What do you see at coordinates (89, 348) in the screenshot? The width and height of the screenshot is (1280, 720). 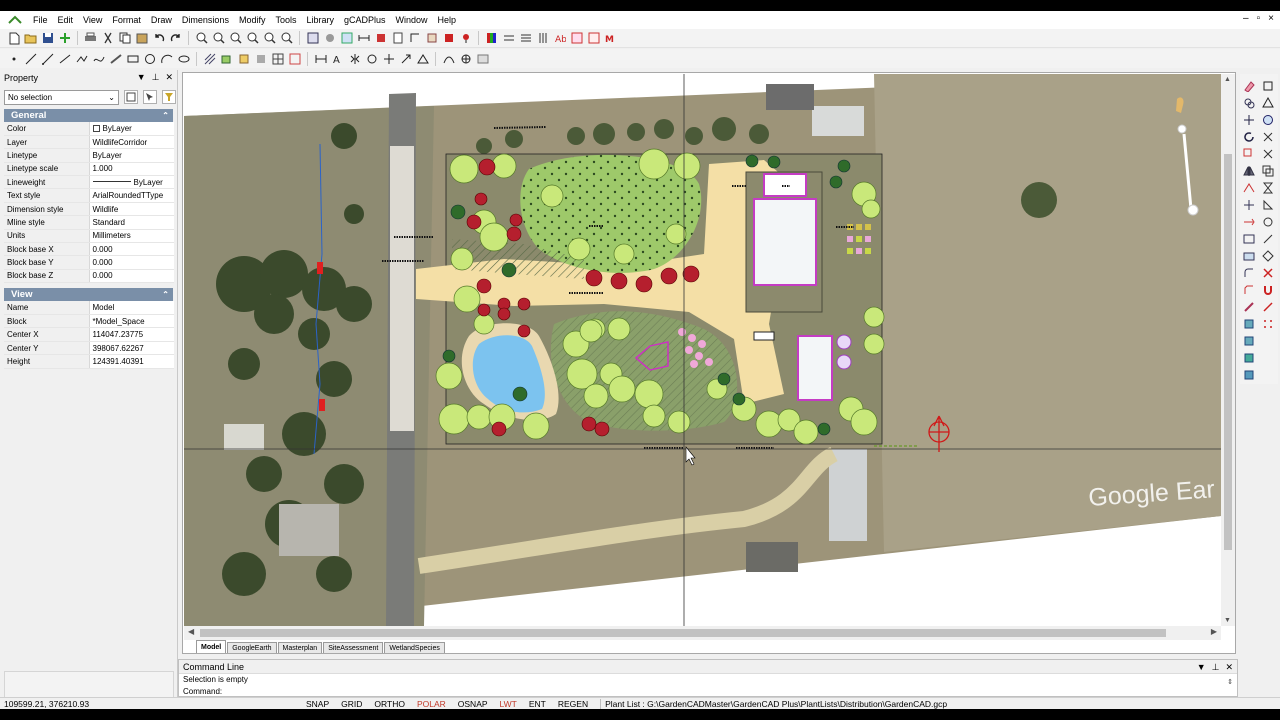 I see `property-row: Center Y 398067.62267` at bounding box center [89, 348].